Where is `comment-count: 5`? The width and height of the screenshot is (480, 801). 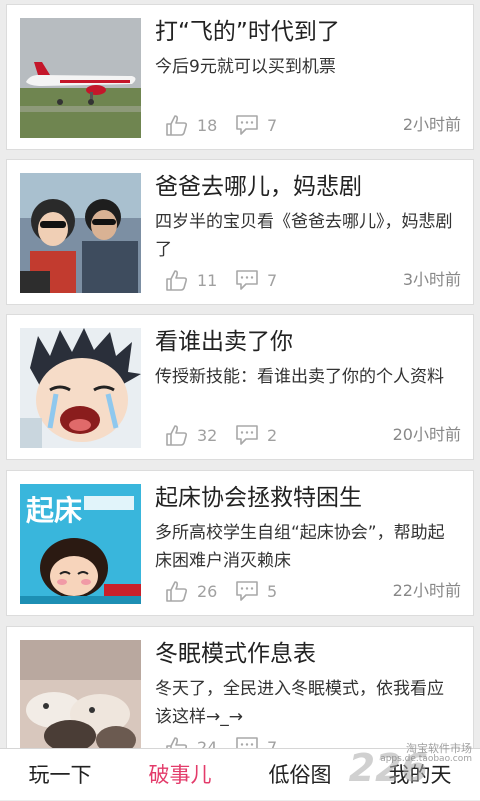 comment-count: 5 is located at coordinates (272, 591).